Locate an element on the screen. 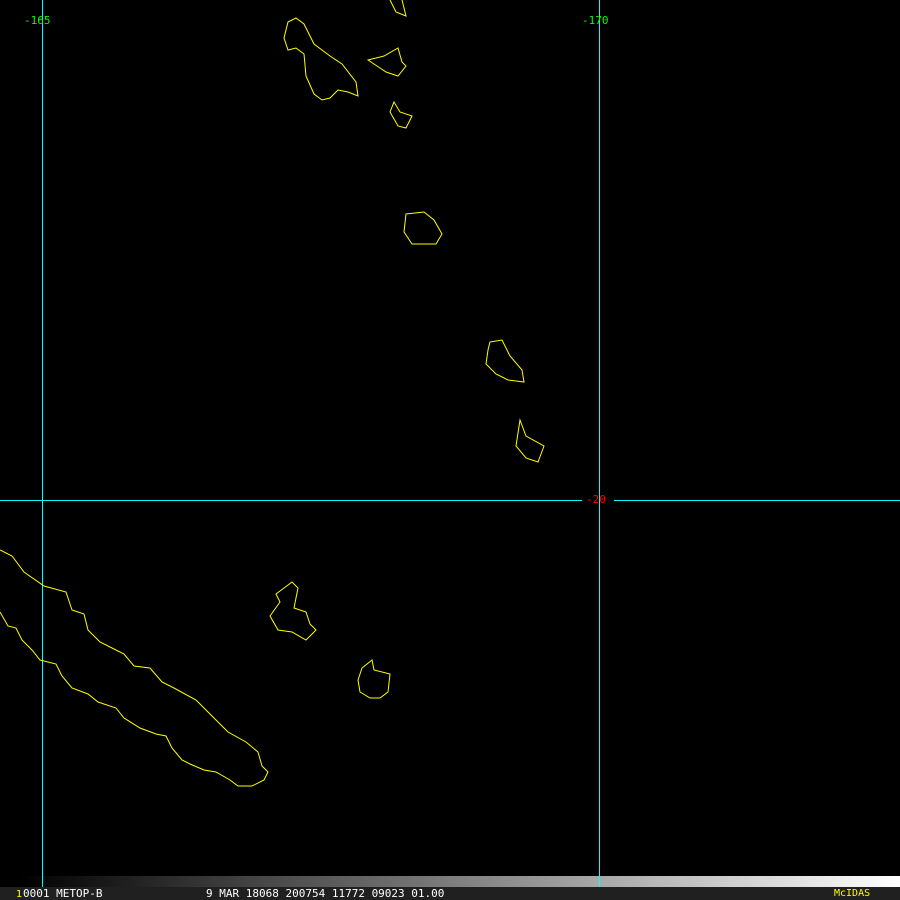  longitude-line-165-tick is located at coordinates (42, 881).